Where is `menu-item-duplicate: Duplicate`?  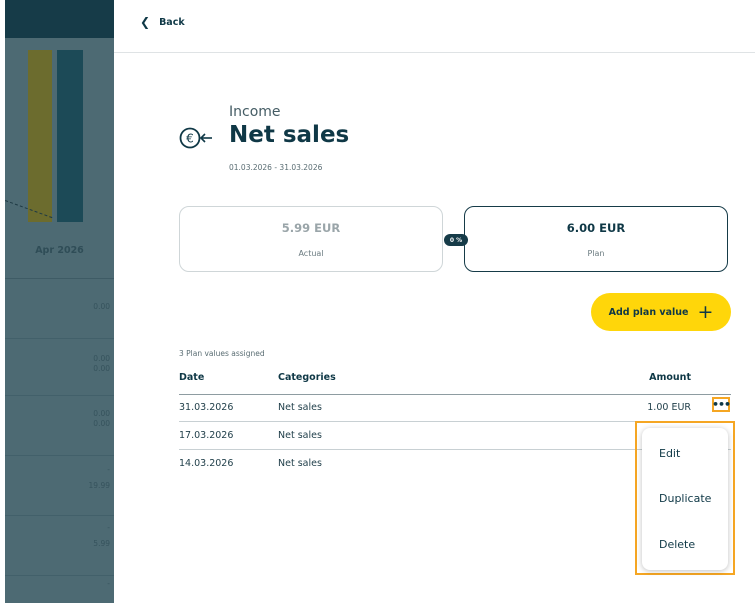
menu-item-duplicate: Duplicate is located at coordinates (685, 498).